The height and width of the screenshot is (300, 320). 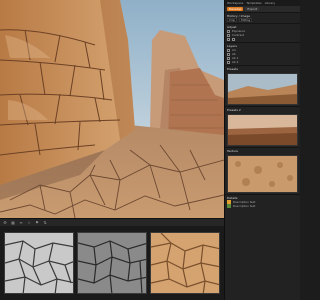 I want to click on cracked-earth-warm-image, so click(x=185, y=263).